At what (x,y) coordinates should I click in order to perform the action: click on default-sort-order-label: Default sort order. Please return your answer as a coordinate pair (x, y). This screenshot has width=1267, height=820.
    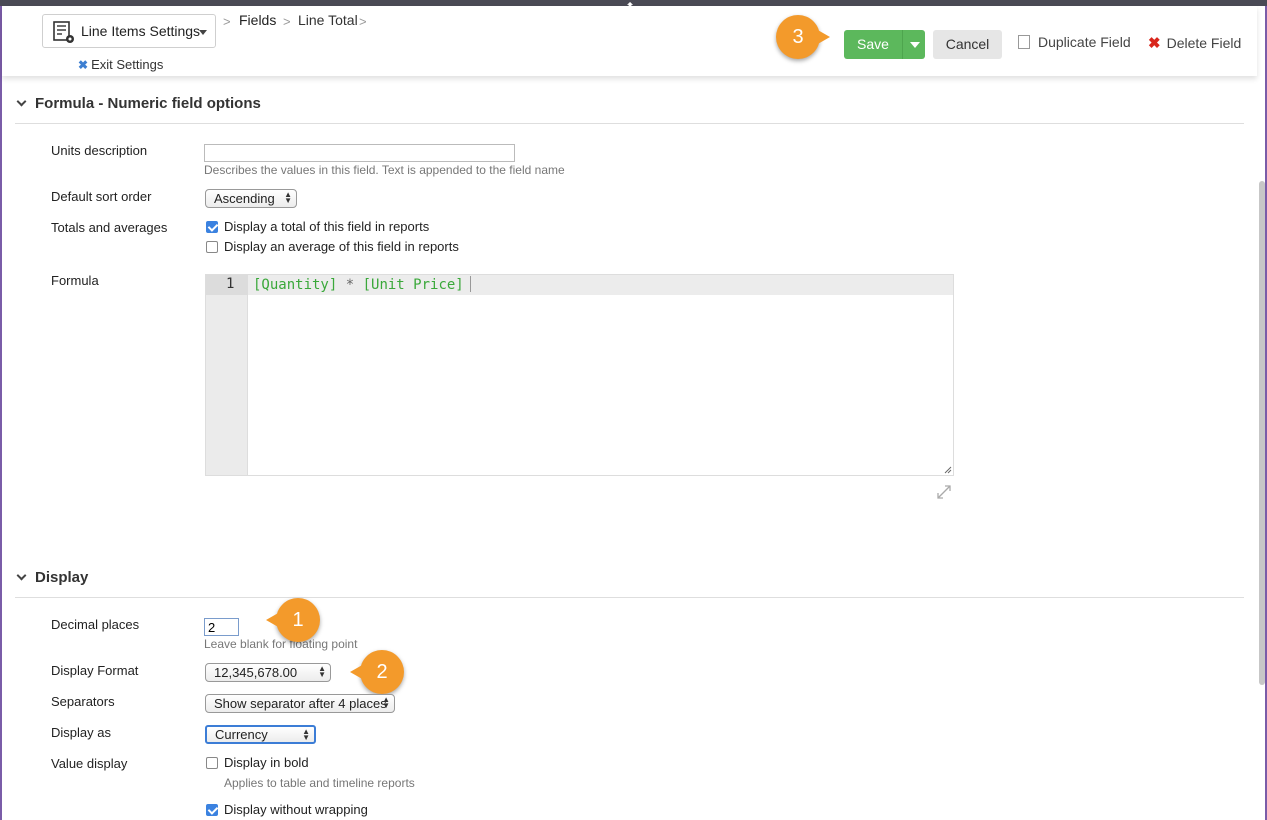
    Looking at the image, I should click on (101, 196).